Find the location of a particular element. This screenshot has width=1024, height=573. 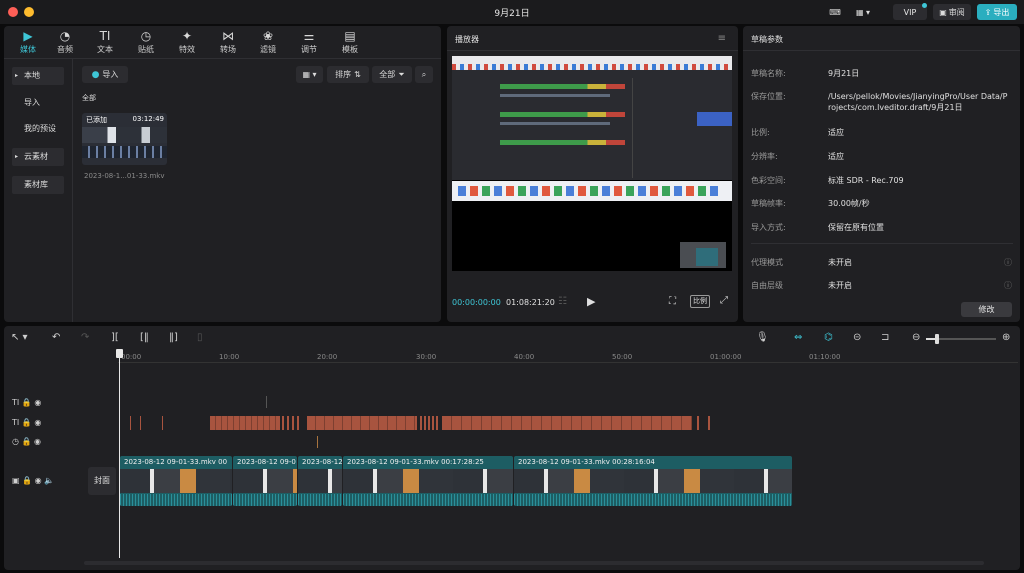

video-clip: 2023-08-12 09-01-33.mkv 00:17:28:25 is located at coordinates (428, 481).